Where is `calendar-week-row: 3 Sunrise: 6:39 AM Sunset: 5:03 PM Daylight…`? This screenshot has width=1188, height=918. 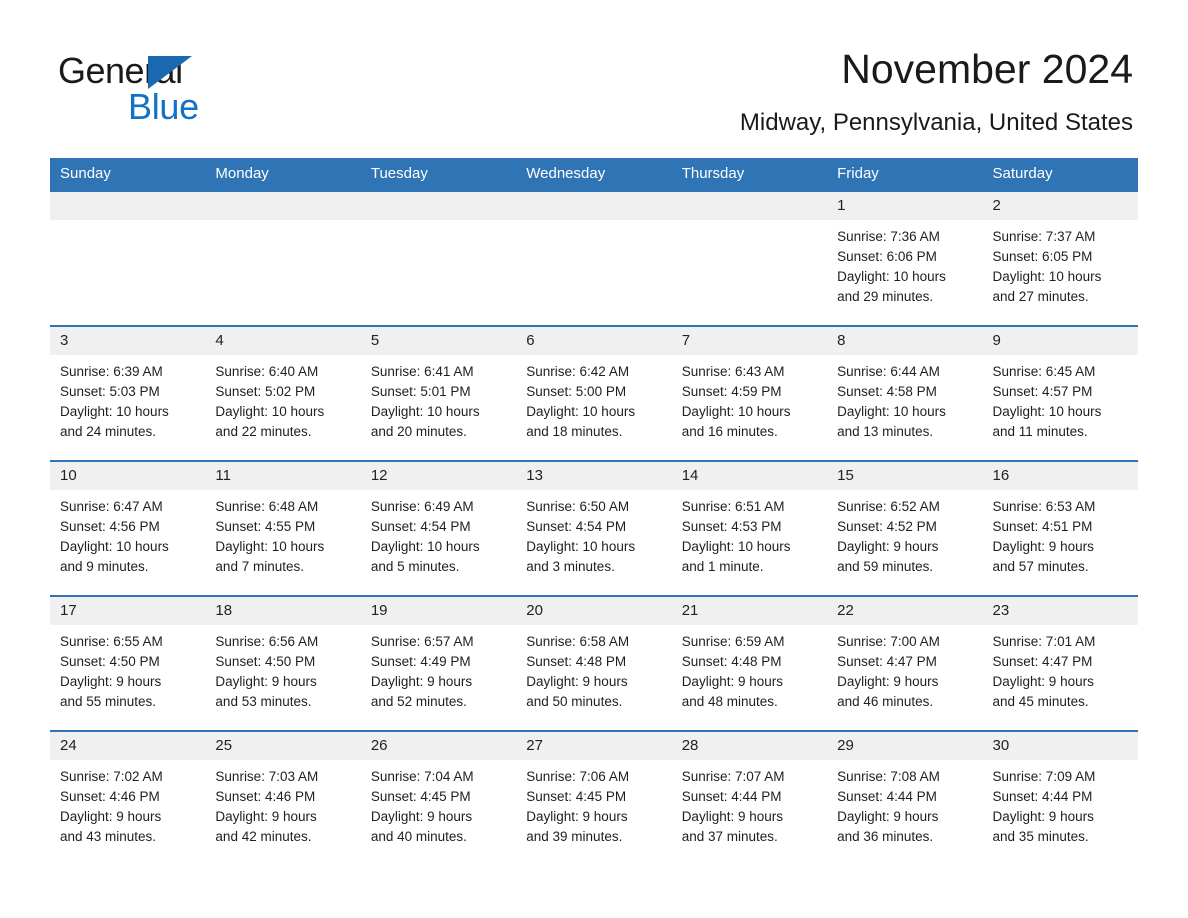 calendar-week-row: 3 Sunrise: 6:39 AM Sunset: 5:03 PM Daylight… is located at coordinates (594, 393).